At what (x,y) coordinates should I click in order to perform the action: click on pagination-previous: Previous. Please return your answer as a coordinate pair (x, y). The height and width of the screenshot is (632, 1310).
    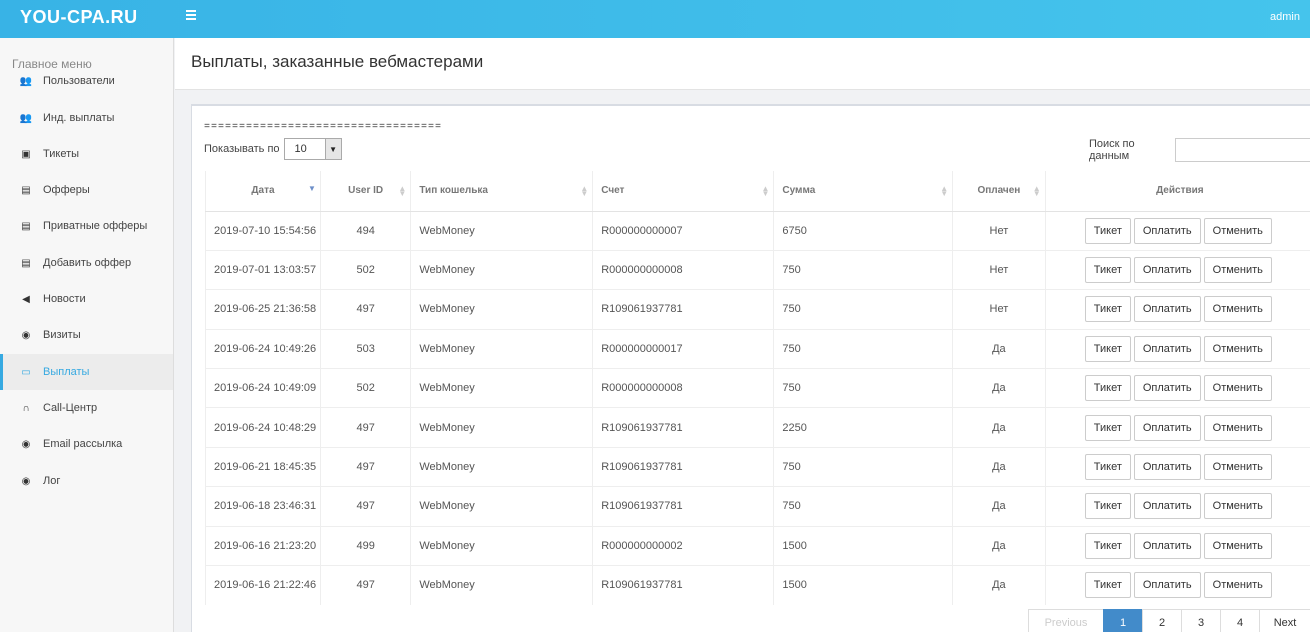
    Looking at the image, I should click on (1066, 620).